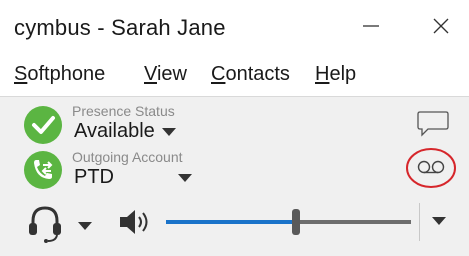 This screenshot has width=469, height=256. Describe the element at coordinates (150, 74) in the screenshot. I see `menu-view-mnemonic: V` at that location.